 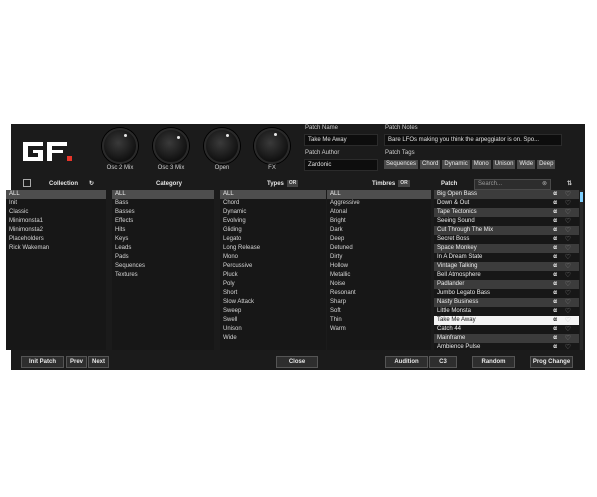 I want to click on type-item: Slow Attack, so click(x=273, y=302).